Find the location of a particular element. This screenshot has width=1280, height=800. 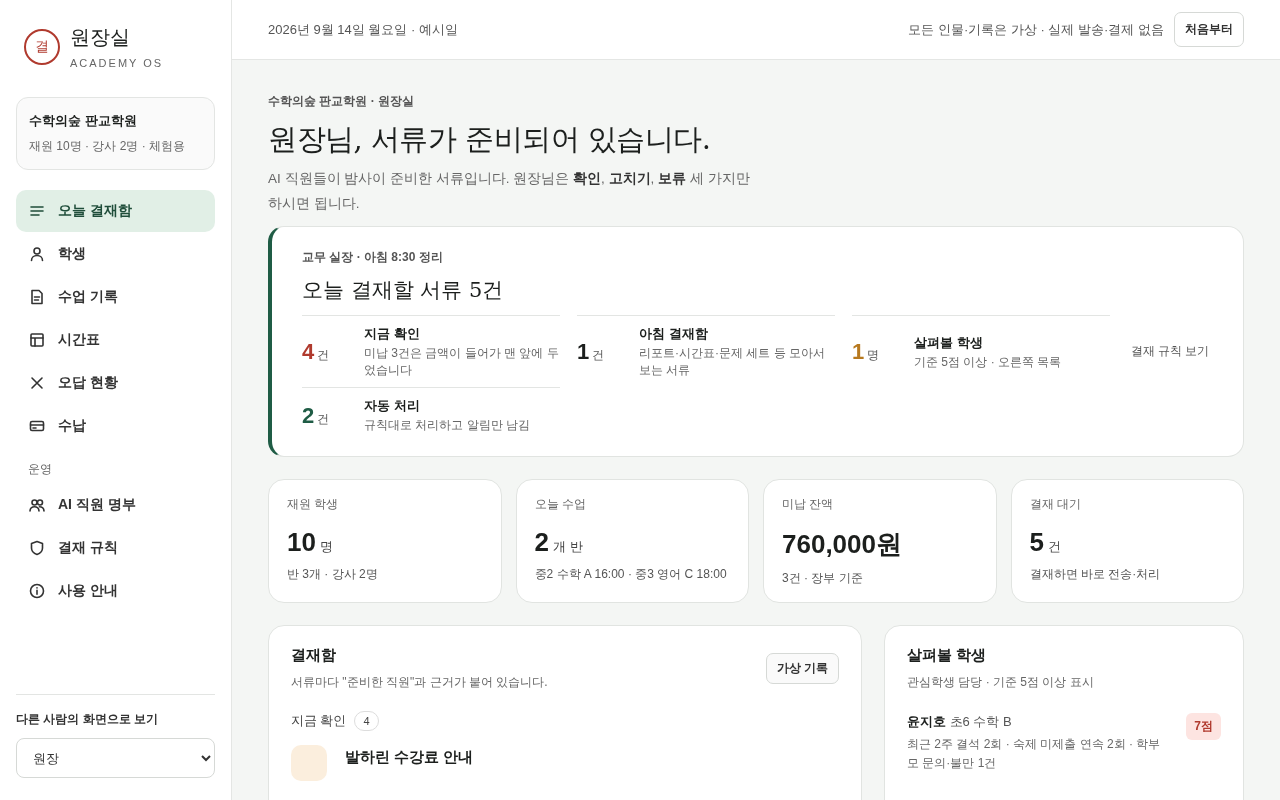

section-label: 운영 is located at coordinates (40, 469).